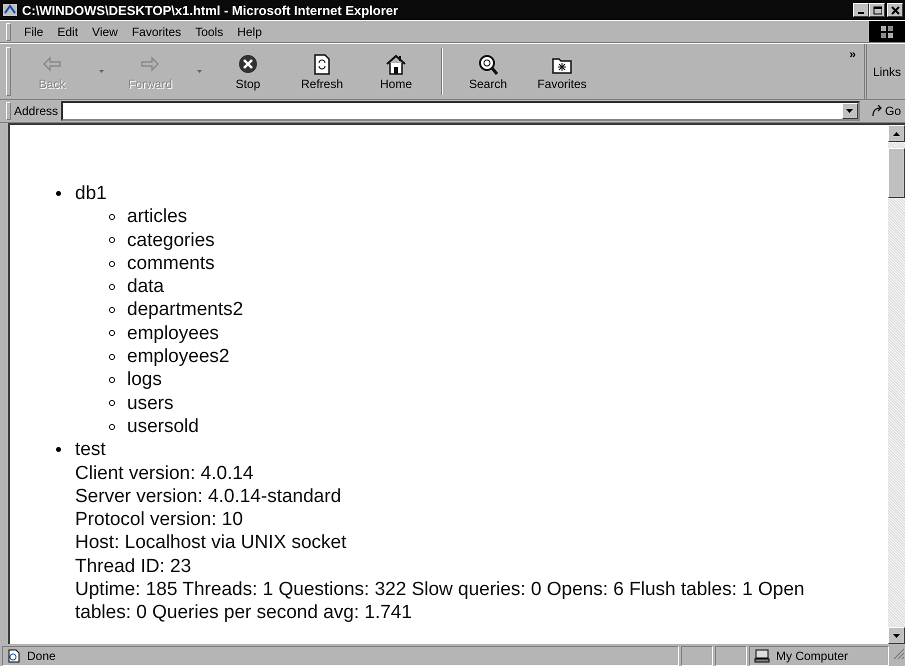  What do you see at coordinates (144, 380) in the screenshot?
I see `table-name: logs` at bounding box center [144, 380].